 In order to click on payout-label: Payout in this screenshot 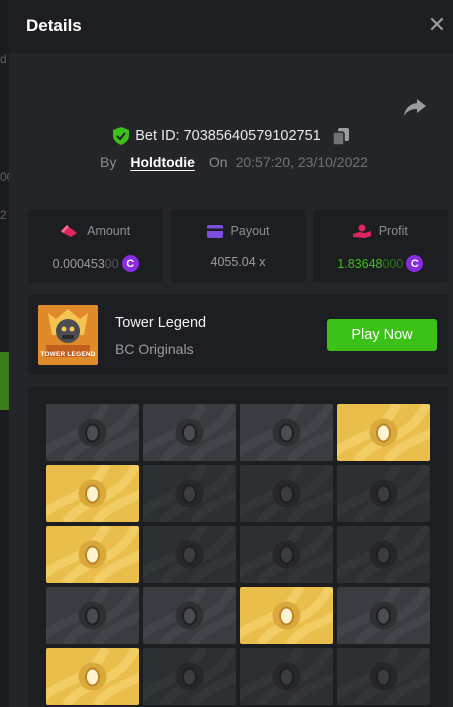, I will do `click(250, 231)`.